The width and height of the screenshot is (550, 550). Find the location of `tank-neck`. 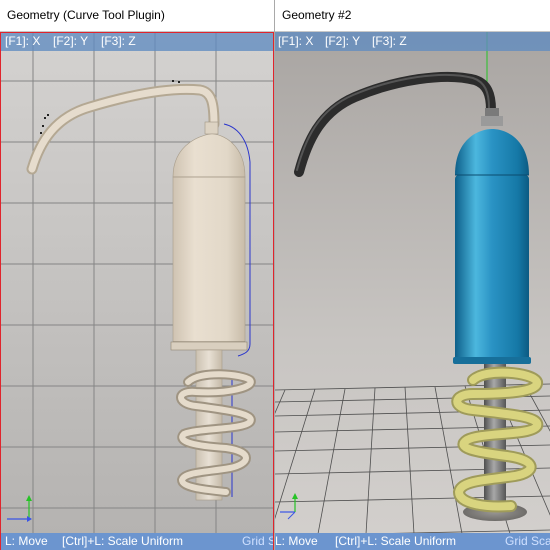

tank-neck is located at coordinates (492, 121).